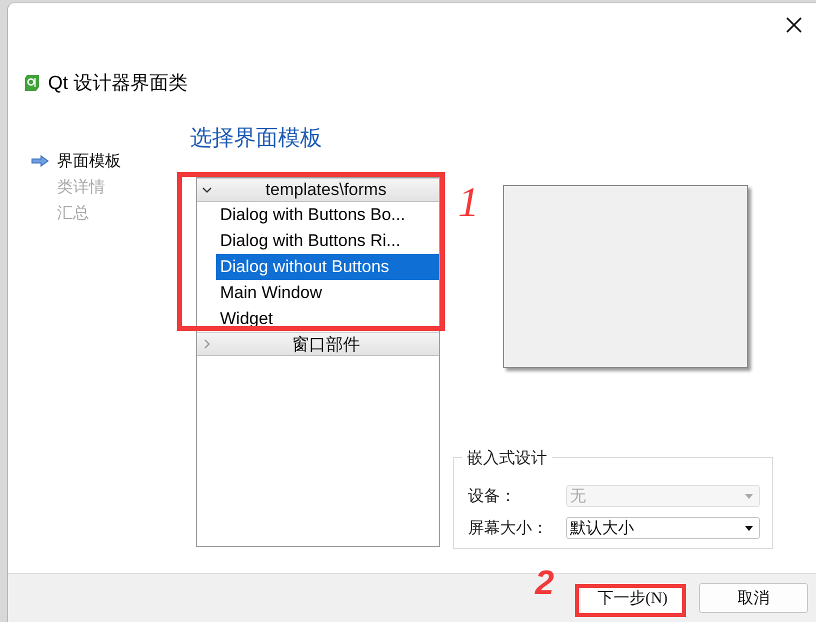 The height and width of the screenshot is (622, 816). I want to click on wizard-step: 界面模板, so click(89, 161).